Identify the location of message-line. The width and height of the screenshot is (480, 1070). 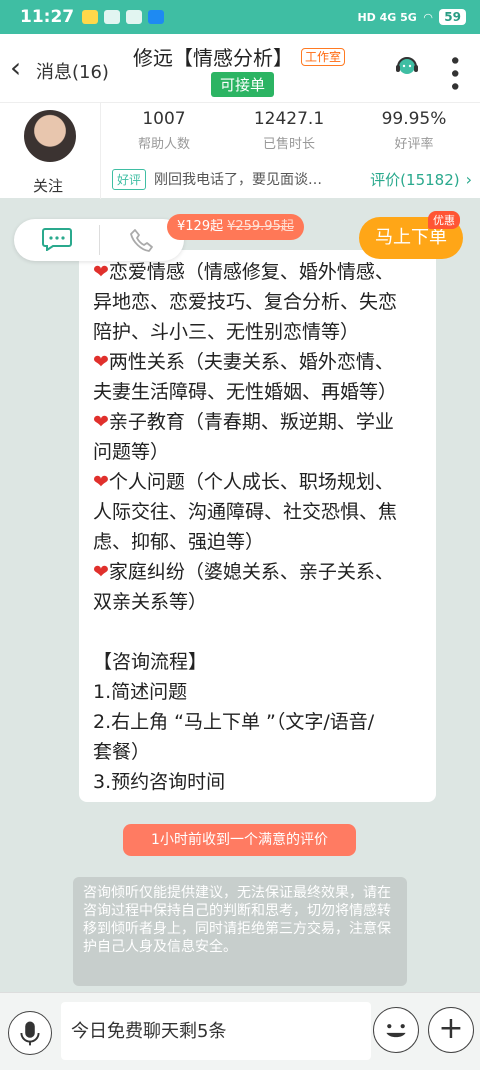
(257, 632).